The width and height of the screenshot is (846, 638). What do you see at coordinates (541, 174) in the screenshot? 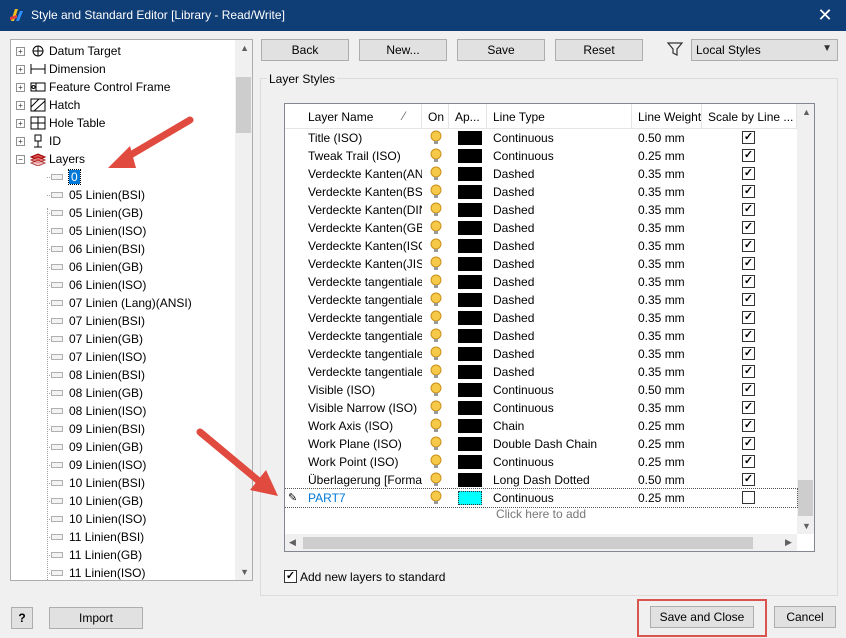
I see `table-row: Verdeckte Kanten(ANSI) Dashed0.35 mm ✓` at bounding box center [541, 174].